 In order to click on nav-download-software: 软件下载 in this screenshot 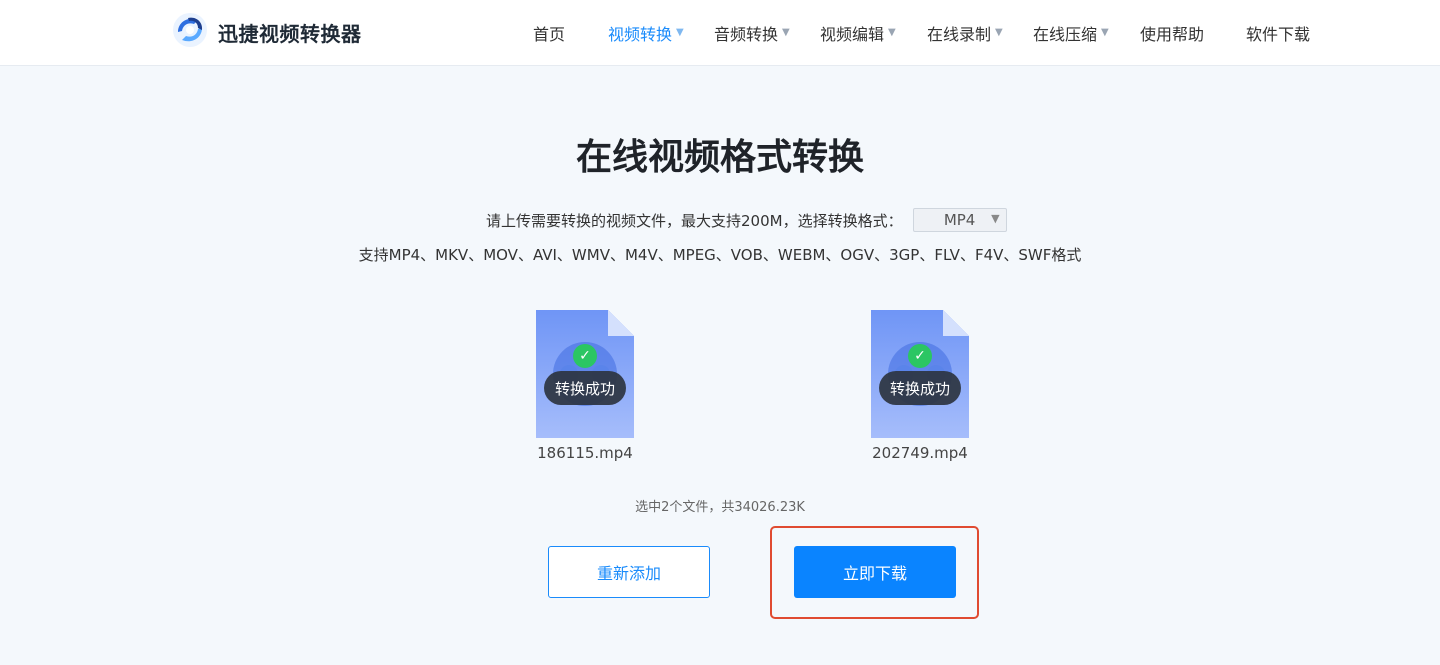, I will do `click(1278, 32)`.